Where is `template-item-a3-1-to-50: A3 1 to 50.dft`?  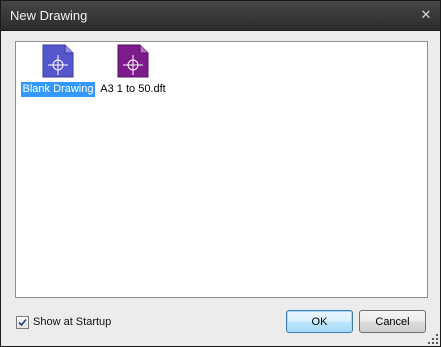 template-item-a3-1-to-50: A3 1 to 50.dft is located at coordinates (133, 70).